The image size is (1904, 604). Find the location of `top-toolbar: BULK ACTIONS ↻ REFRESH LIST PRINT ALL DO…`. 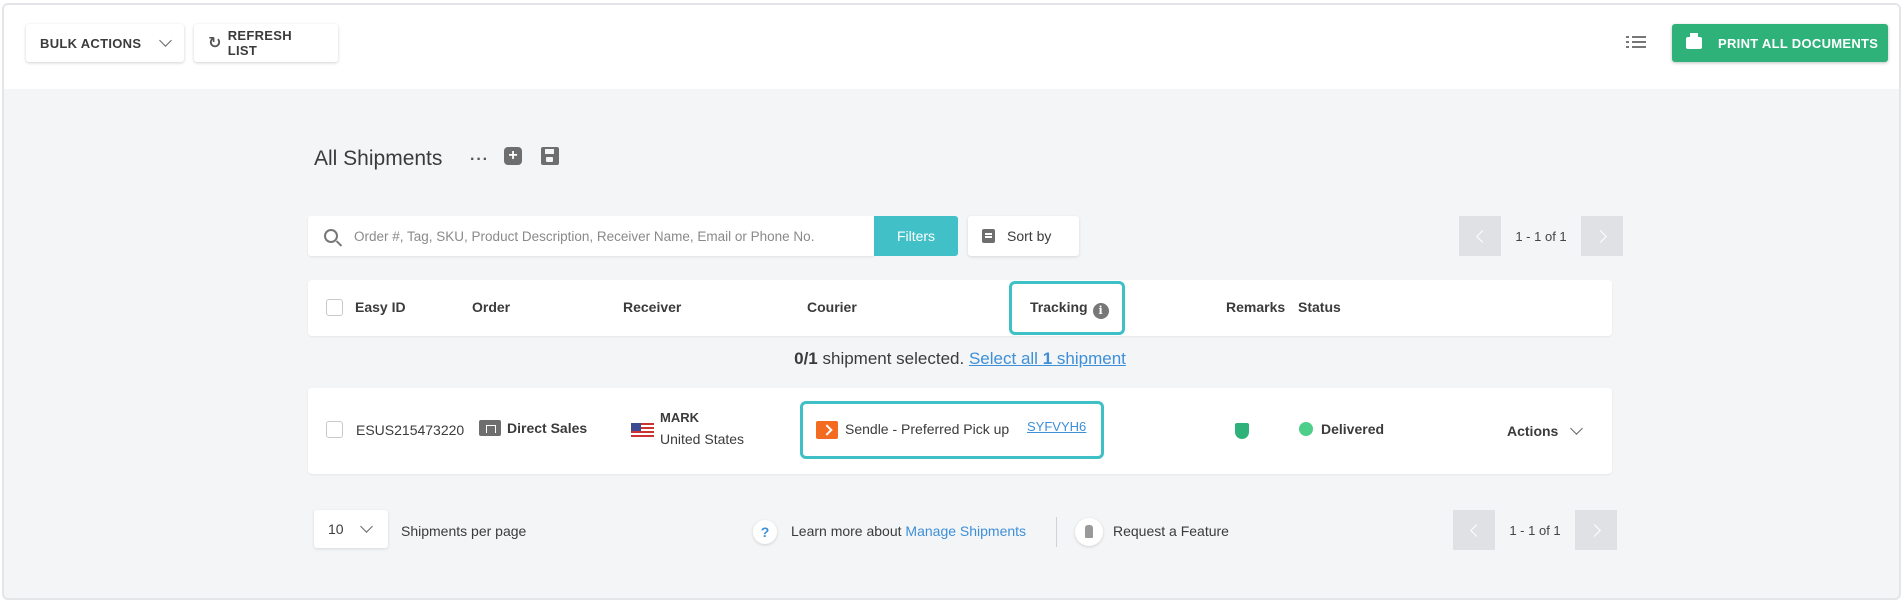

top-toolbar: BULK ACTIONS ↻ REFRESH LIST PRINT ALL DO… is located at coordinates (951, 47).